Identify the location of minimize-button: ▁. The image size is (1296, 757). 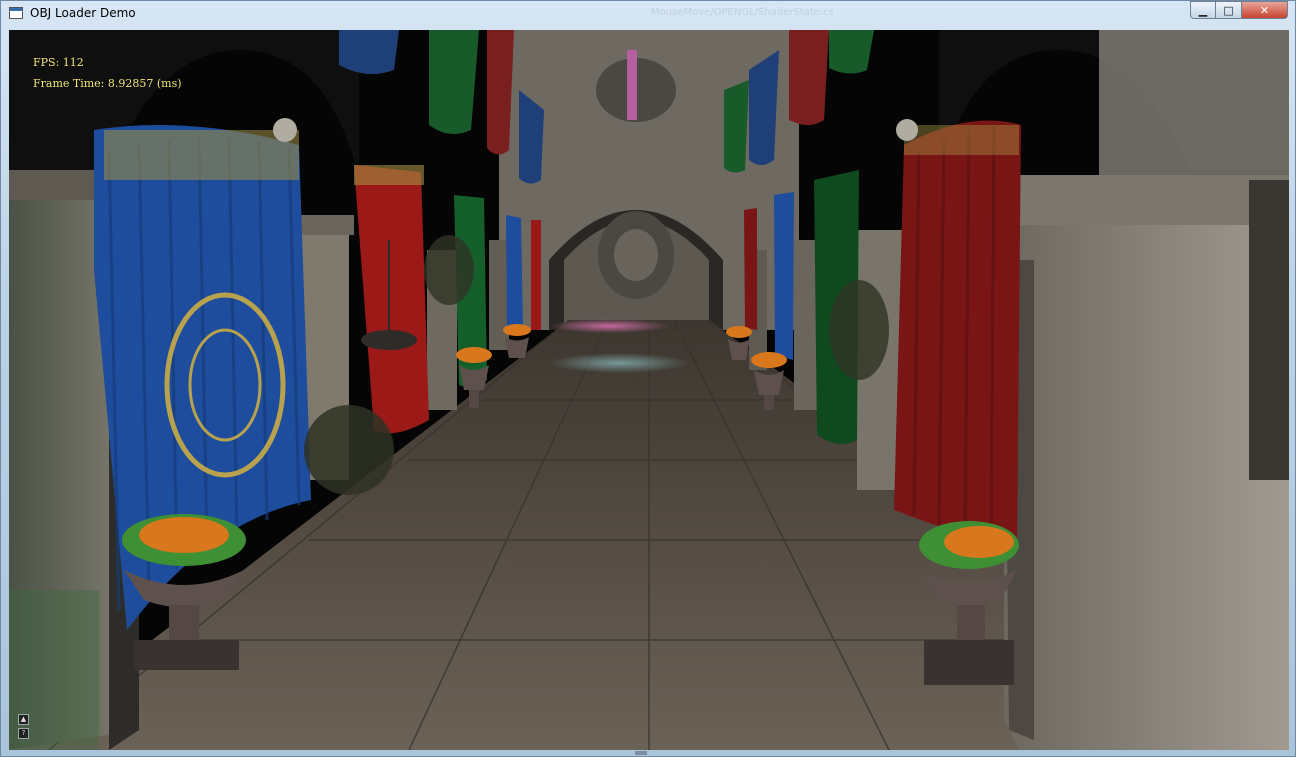
(1203, 10).